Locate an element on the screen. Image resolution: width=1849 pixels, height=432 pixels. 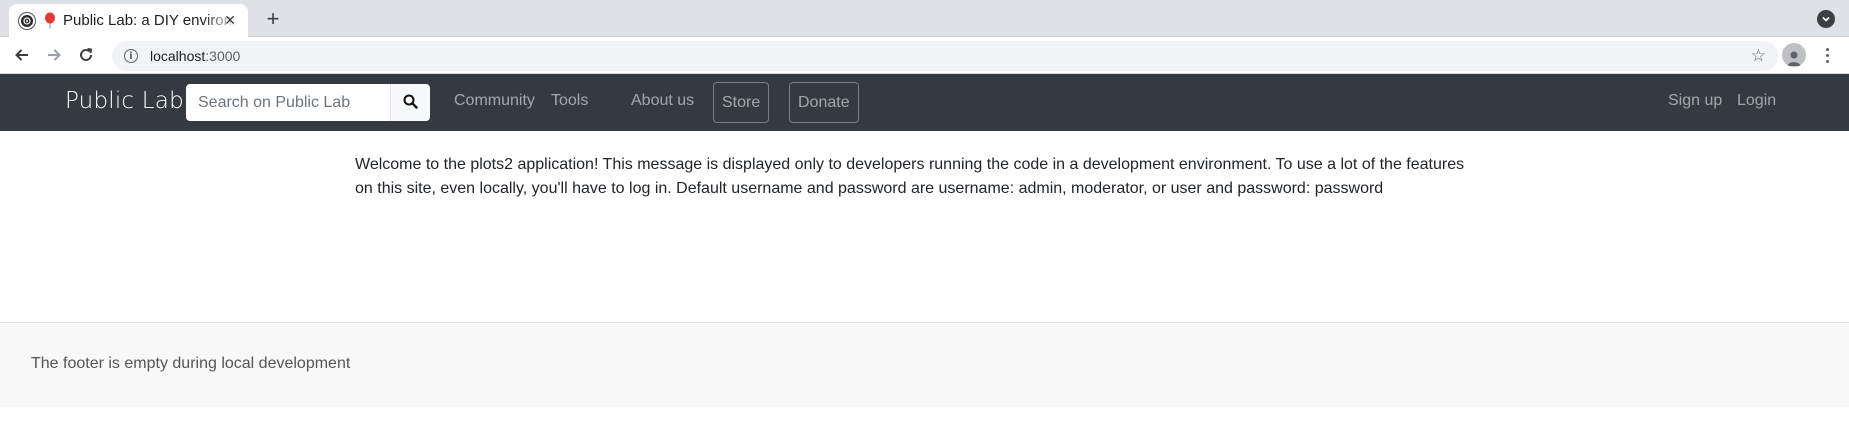
site-favicon-icon is located at coordinates (27, 20).